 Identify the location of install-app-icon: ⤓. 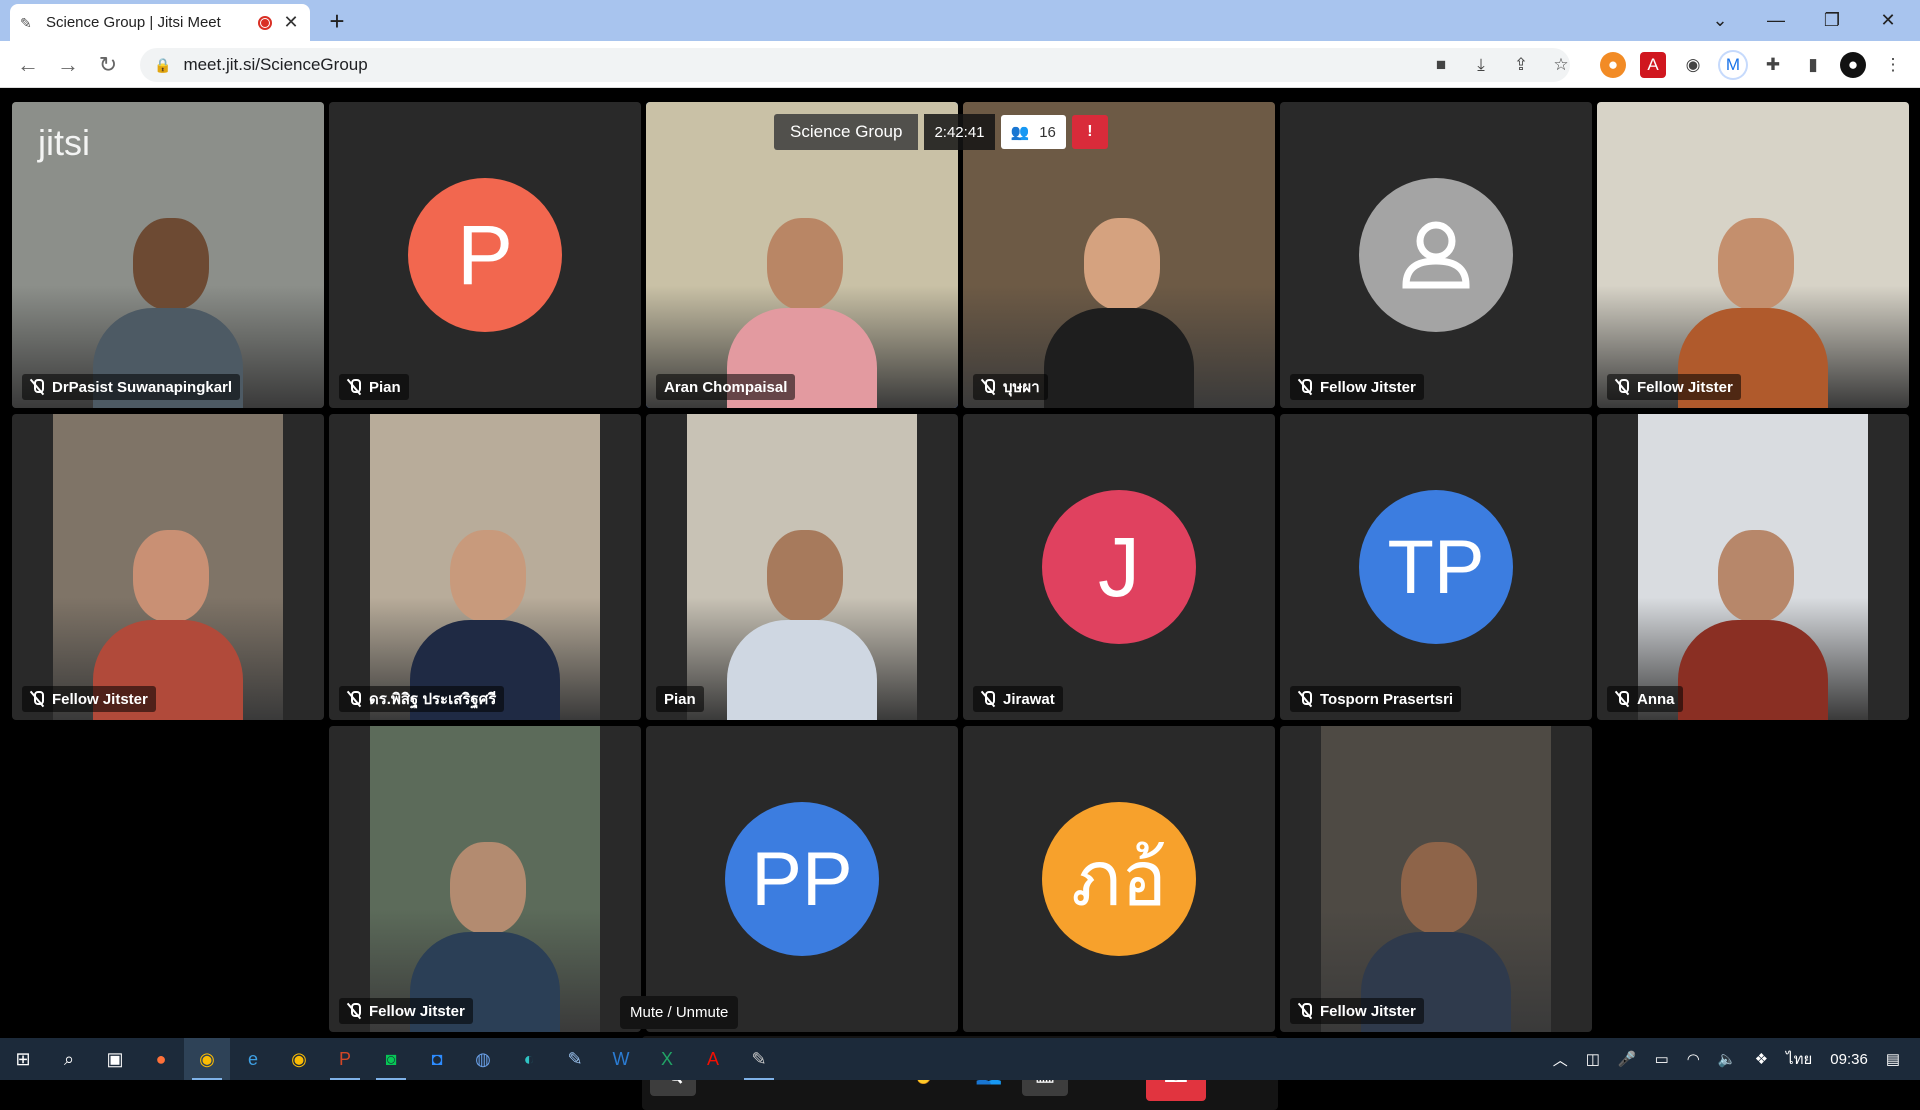
(1481, 65).